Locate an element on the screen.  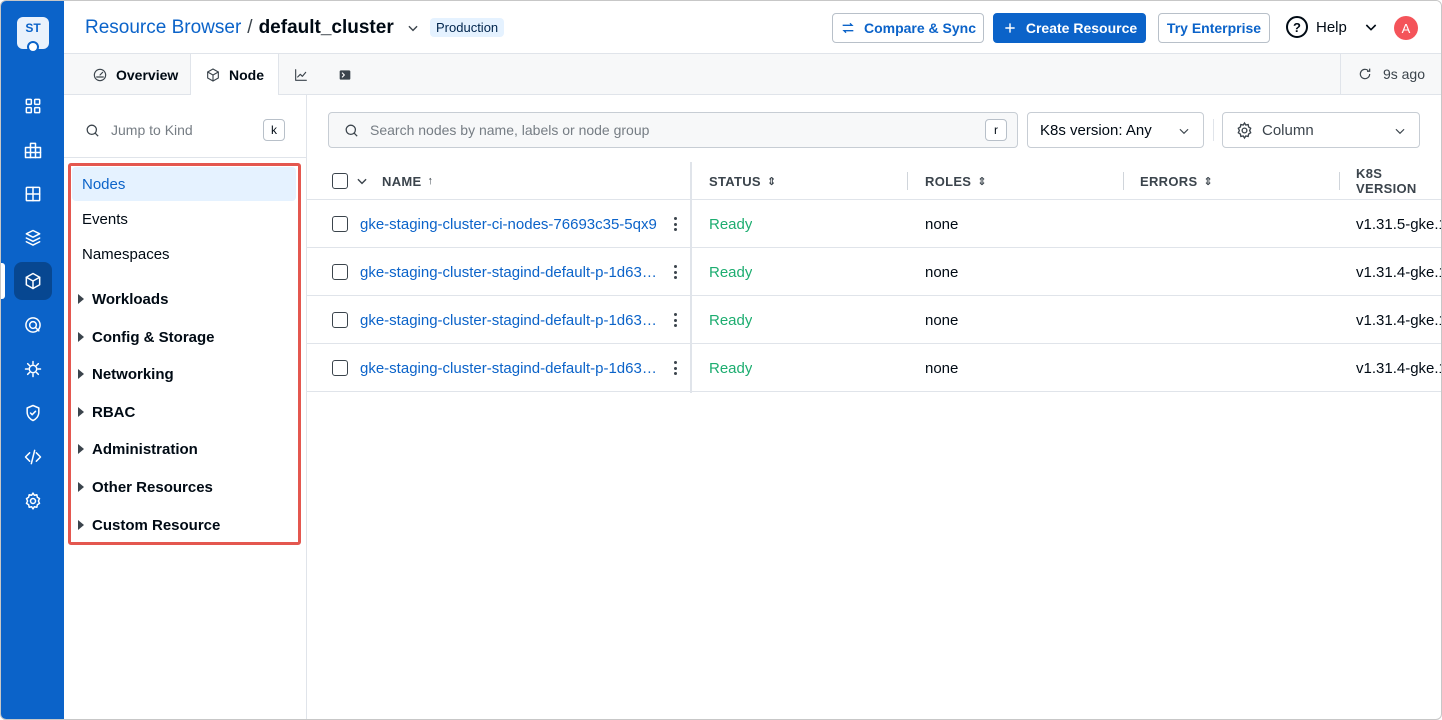
help-label: Help is located at coordinates (1331, 27).